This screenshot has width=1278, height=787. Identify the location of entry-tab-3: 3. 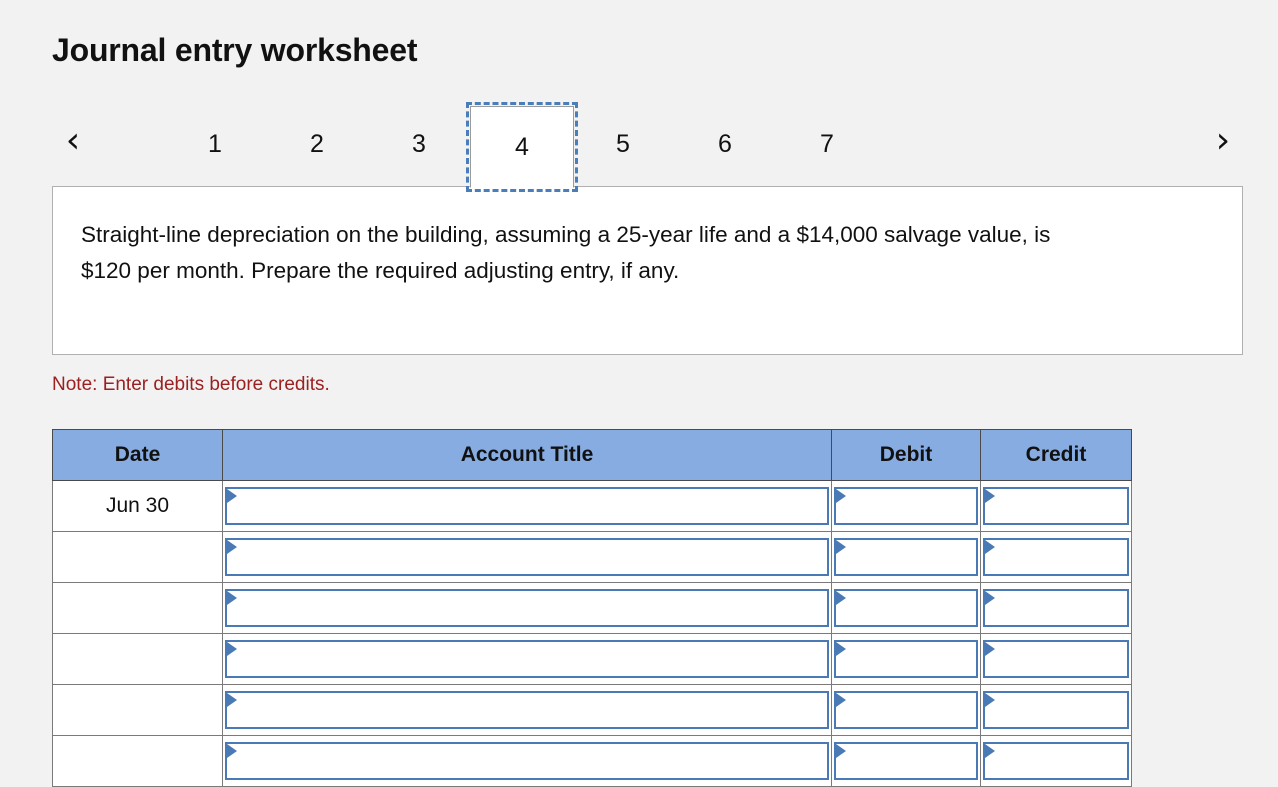
(419, 144).